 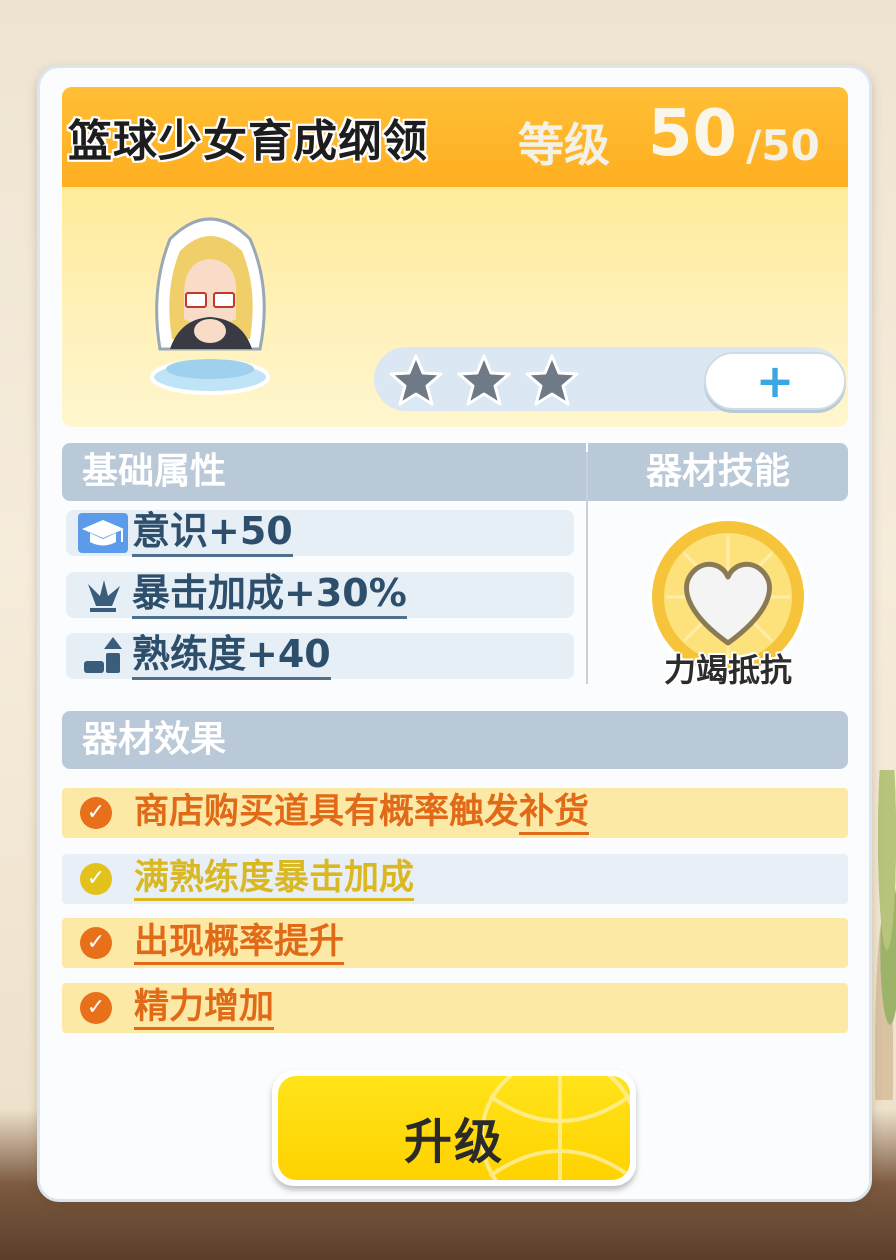 I want to click on attribute-row: 暴击加成+30%, so click(x=320, y=594).